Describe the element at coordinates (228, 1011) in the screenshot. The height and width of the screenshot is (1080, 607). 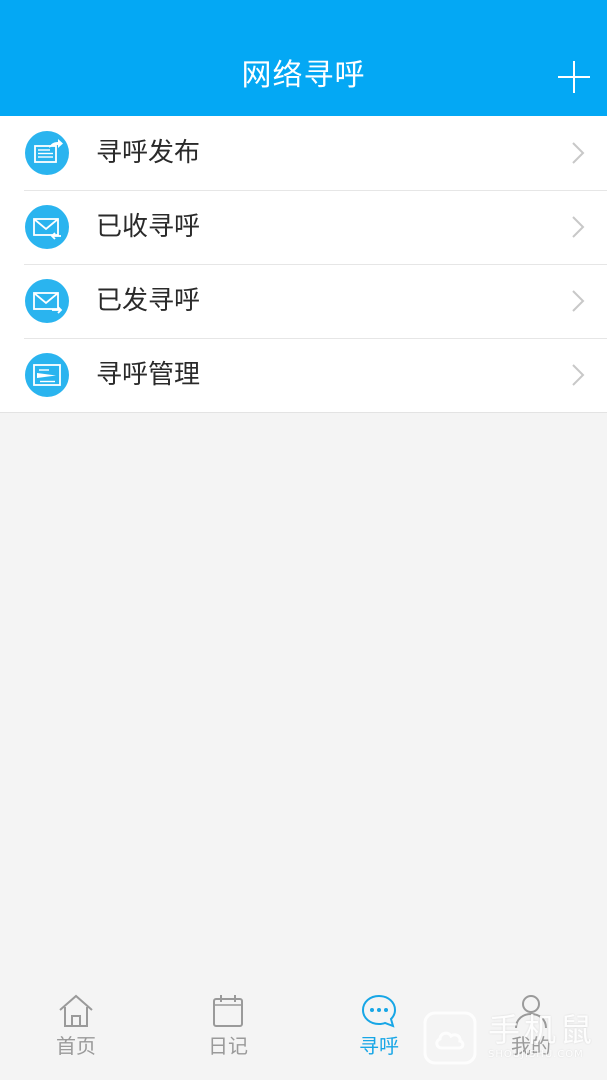
I see `calendar-icon` at that location.